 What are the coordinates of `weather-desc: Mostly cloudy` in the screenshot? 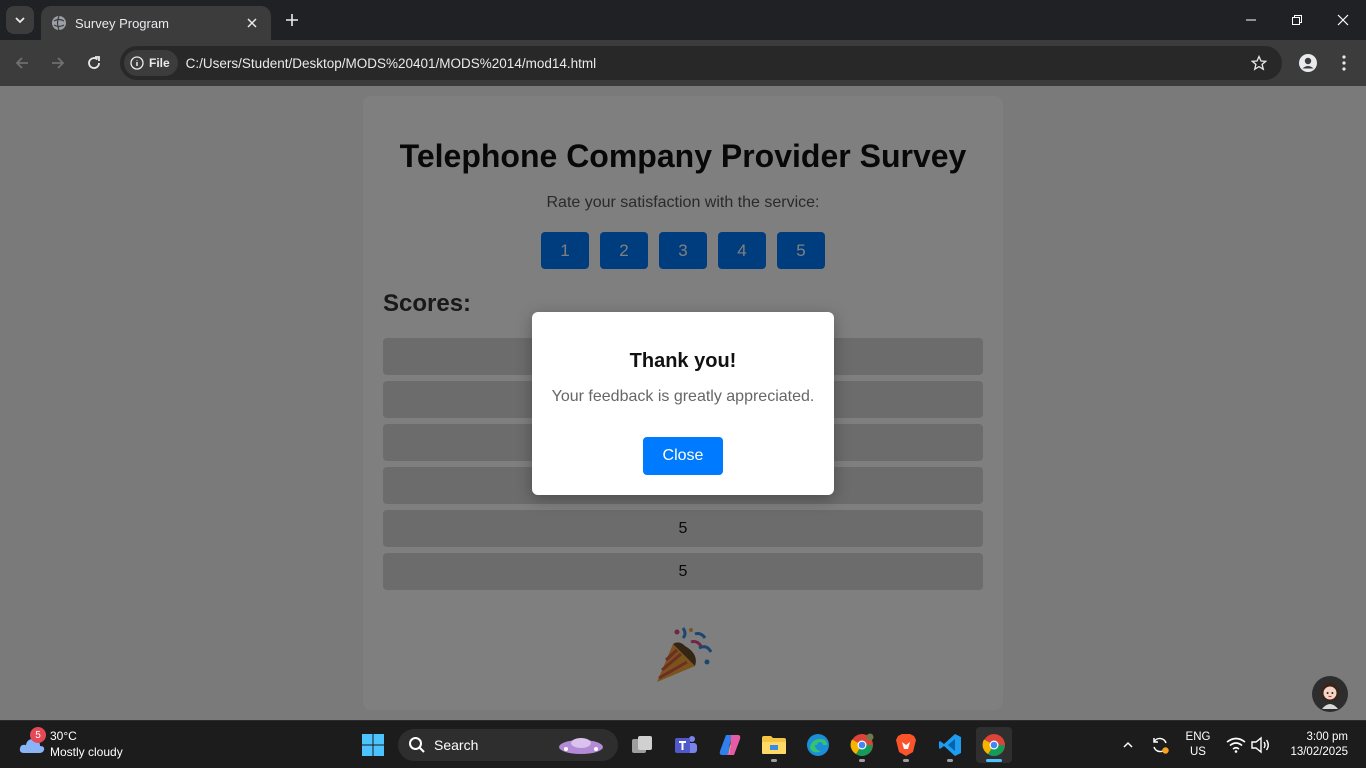 It's located at (86, 752).